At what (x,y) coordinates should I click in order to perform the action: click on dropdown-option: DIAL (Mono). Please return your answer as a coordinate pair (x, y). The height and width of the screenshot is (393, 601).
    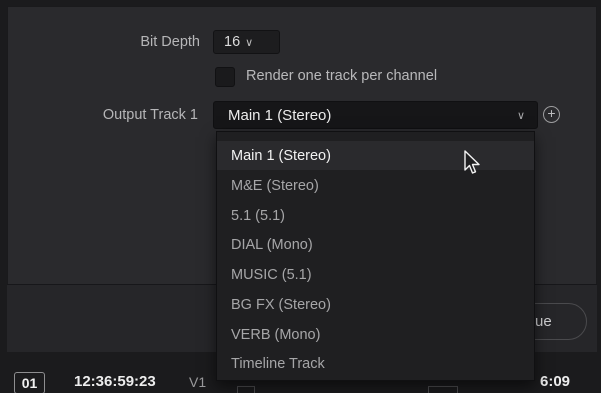
    Looking at the image, I should click on (375, 244).